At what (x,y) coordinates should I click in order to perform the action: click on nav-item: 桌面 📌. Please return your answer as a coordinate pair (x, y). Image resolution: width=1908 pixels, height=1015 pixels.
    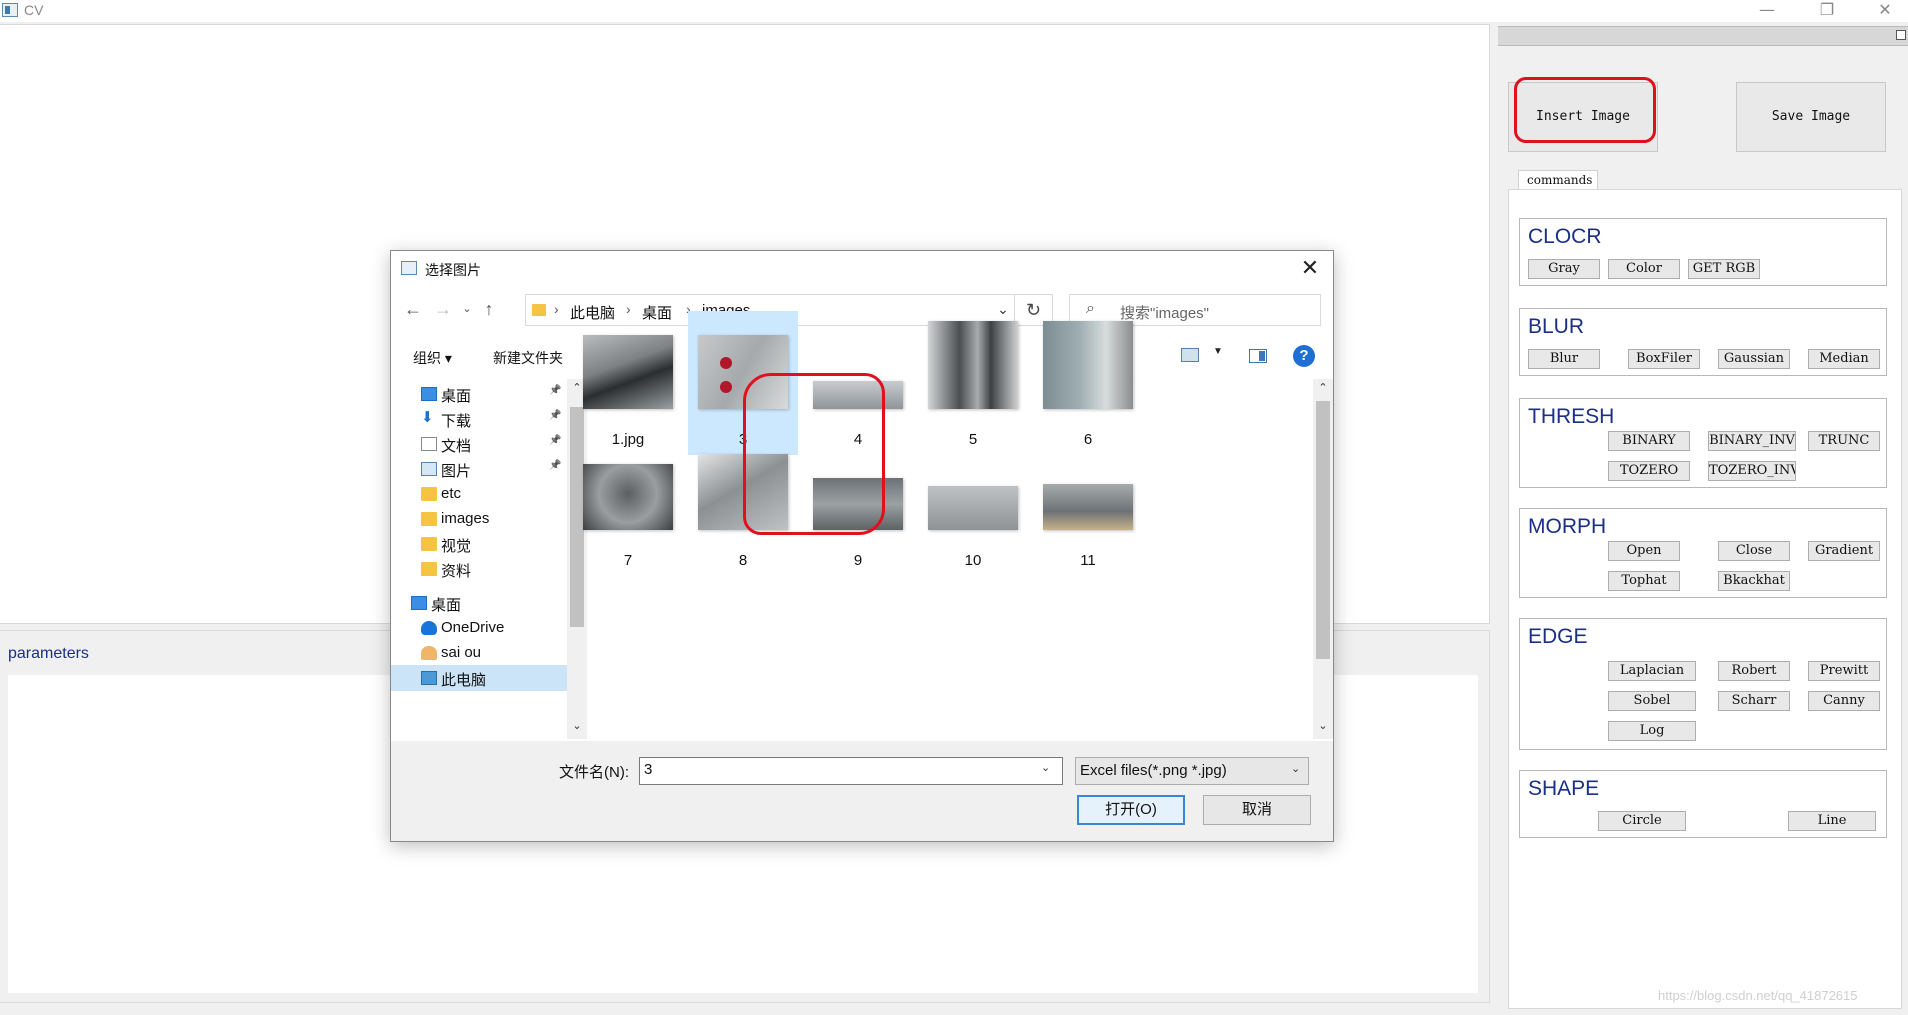
    Looking at the image, I should click on (479, 394).